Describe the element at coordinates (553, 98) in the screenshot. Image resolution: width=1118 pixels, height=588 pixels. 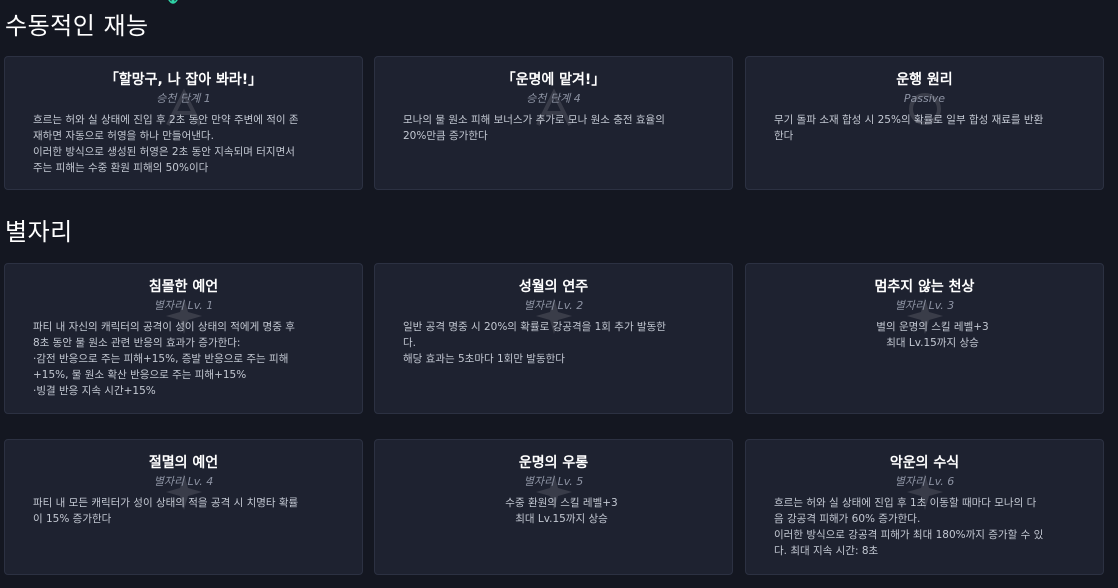
I see `talent-level: 승천 단계 4` at that location.